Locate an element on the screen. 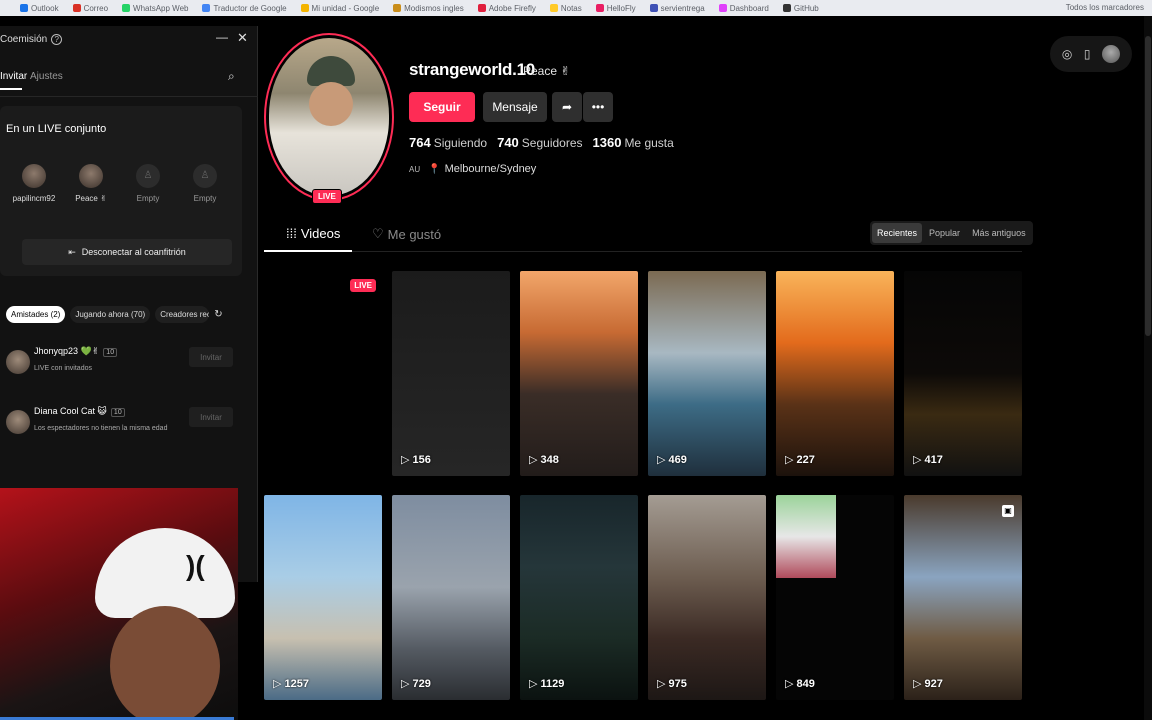  bookmark: Modismos ingles is located at coordinates (428, 8).